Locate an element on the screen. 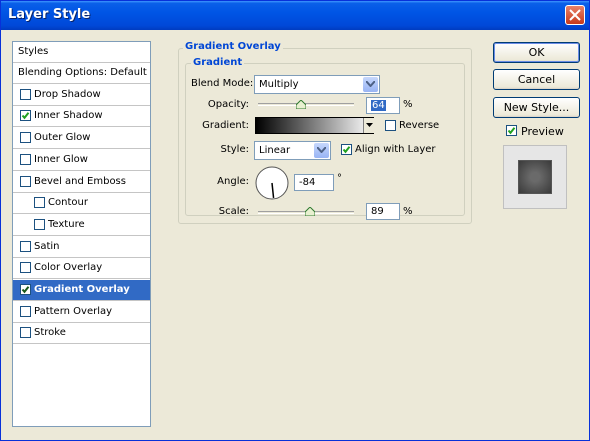  opacity-slider-thumb is located at coordinates (301, 104).